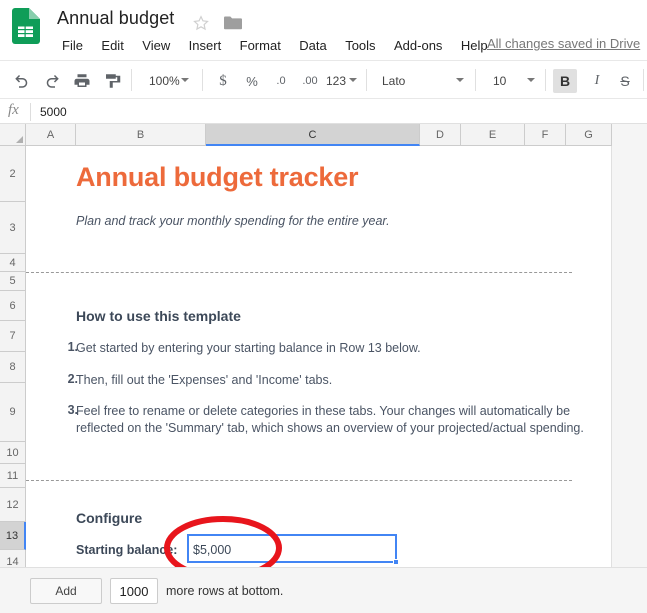  I want to click on number-format-button: 123, so click(336, 81).